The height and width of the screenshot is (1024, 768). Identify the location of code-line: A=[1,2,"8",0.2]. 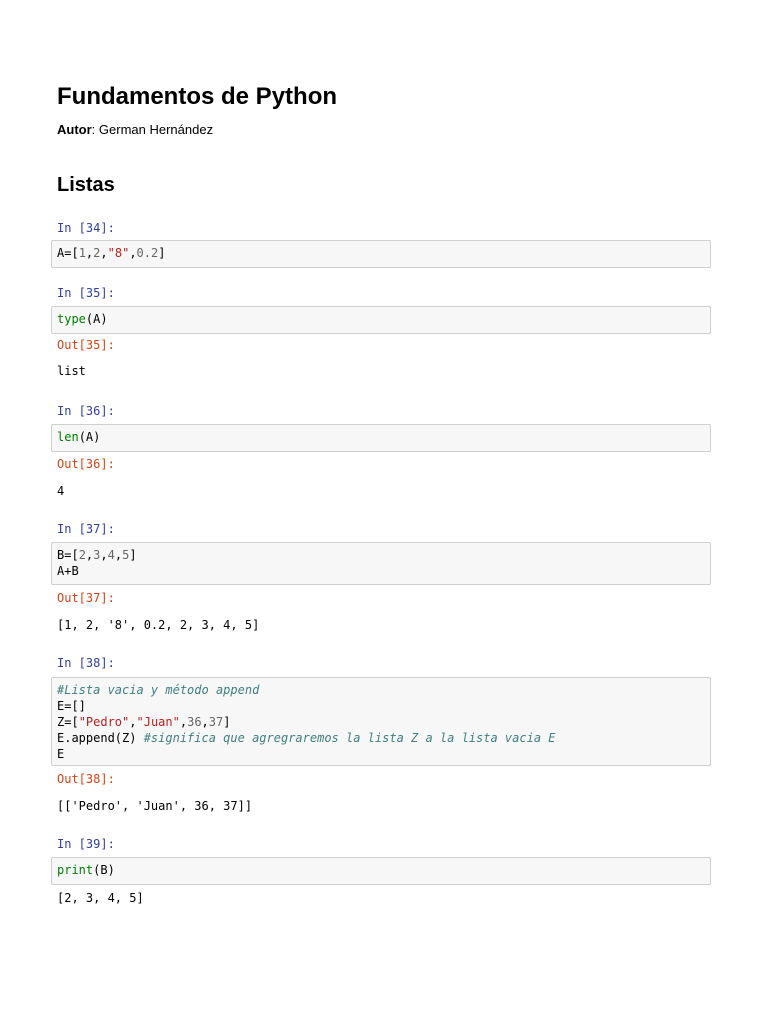
(381, 253).